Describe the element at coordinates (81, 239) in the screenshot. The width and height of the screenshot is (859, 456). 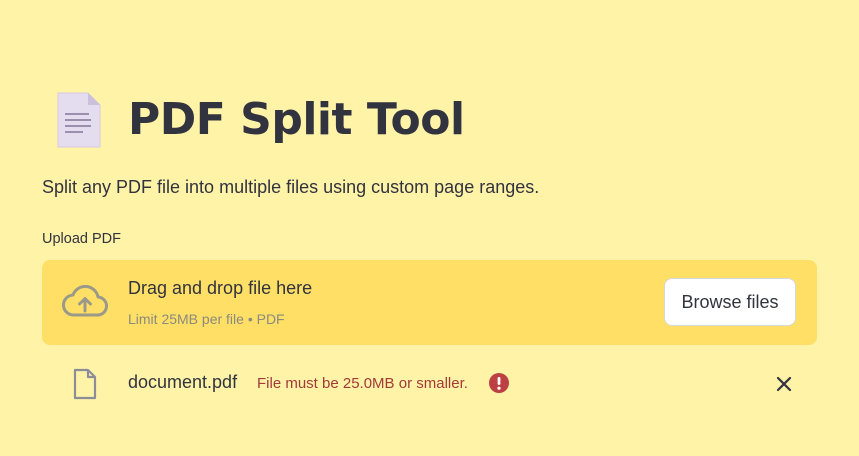
I see `upload-label: Upload PDF` at that location.